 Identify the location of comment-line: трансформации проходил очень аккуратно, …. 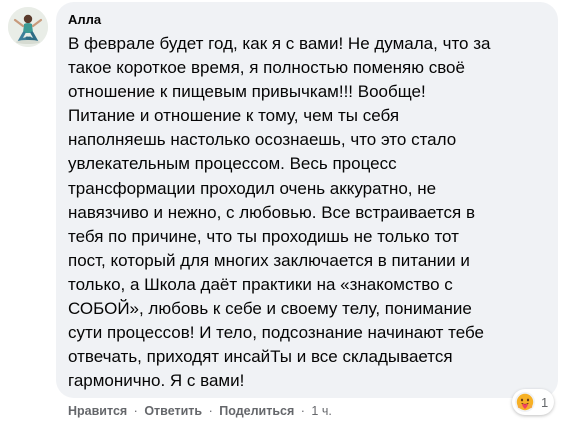
(252, 188).